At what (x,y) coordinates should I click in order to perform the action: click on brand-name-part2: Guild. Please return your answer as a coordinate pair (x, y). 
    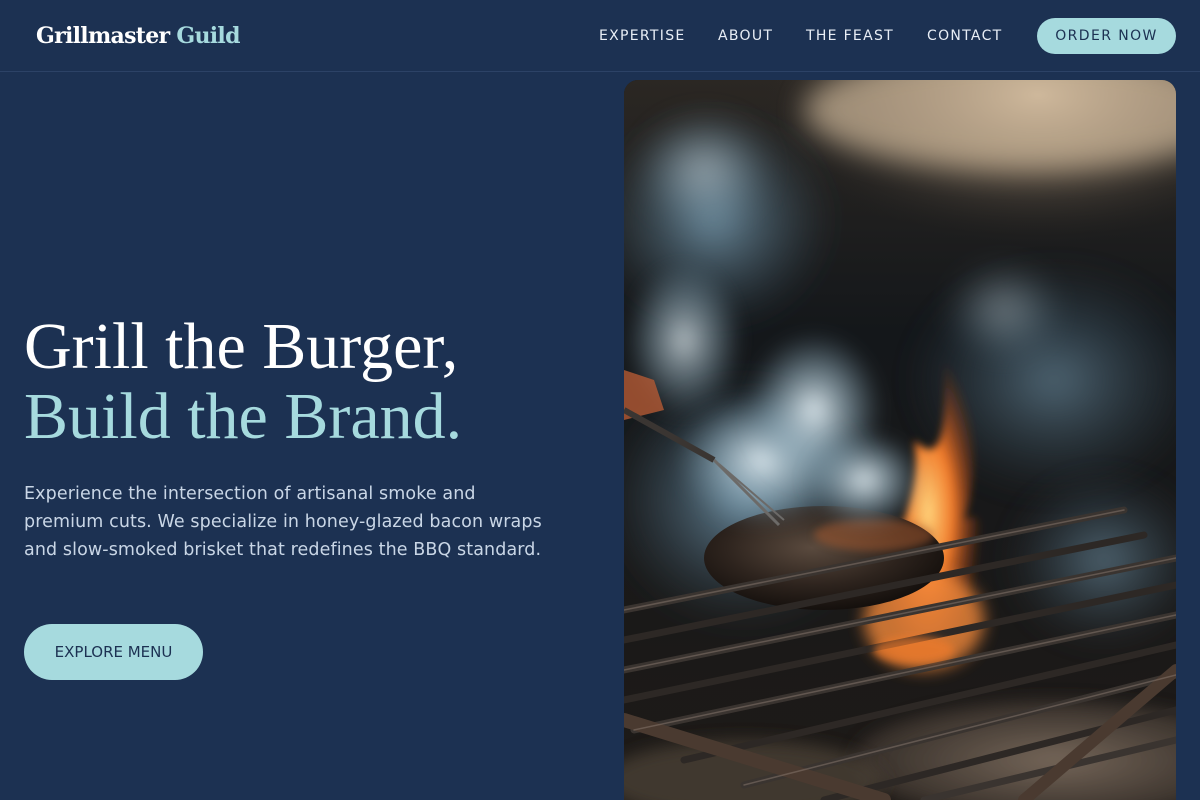
    Looking at the image, I should click on (208, 36).